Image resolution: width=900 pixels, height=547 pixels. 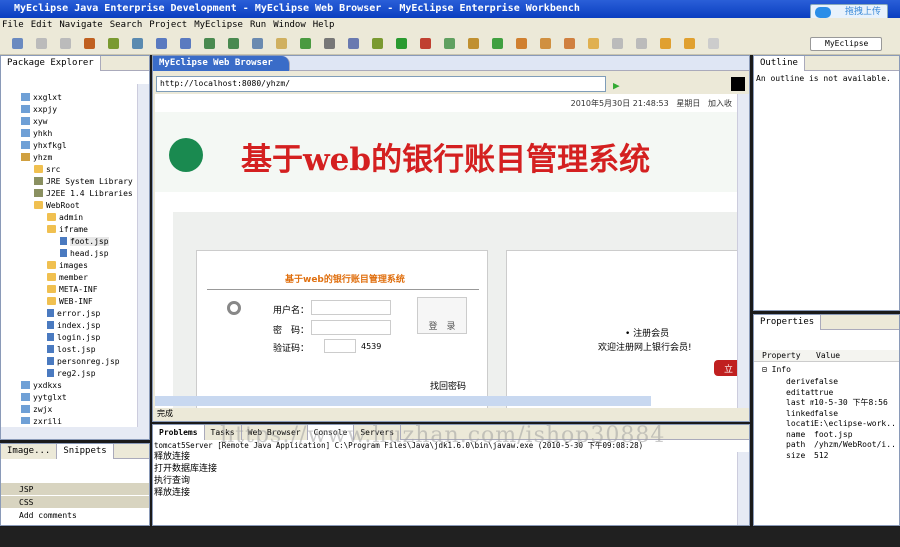 I want to click on tree-item: xxglxt, so click(x=41, y=98).